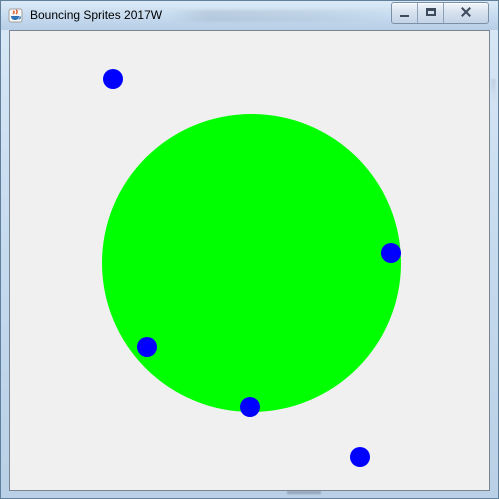 The width and height of the screenshot is (499, 499). I want to click on maximize-icon, so click(431, 12).